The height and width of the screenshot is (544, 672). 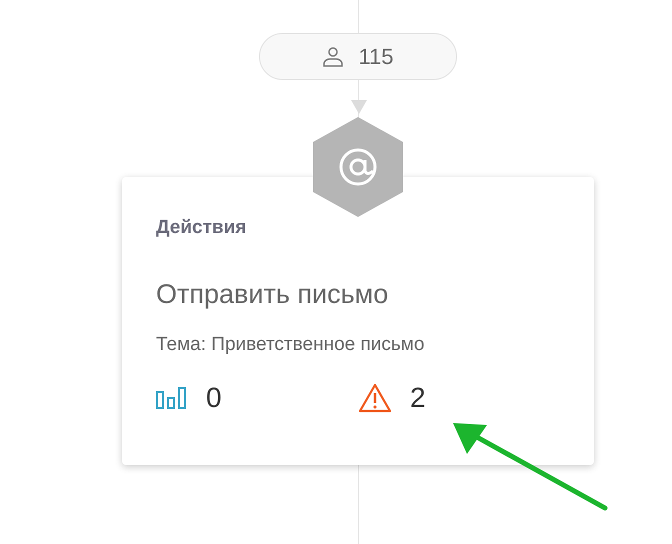 What do you see at coordinates (333, 57) in the screenshot?
I see `person-icon` at bounding box center [333, 57].